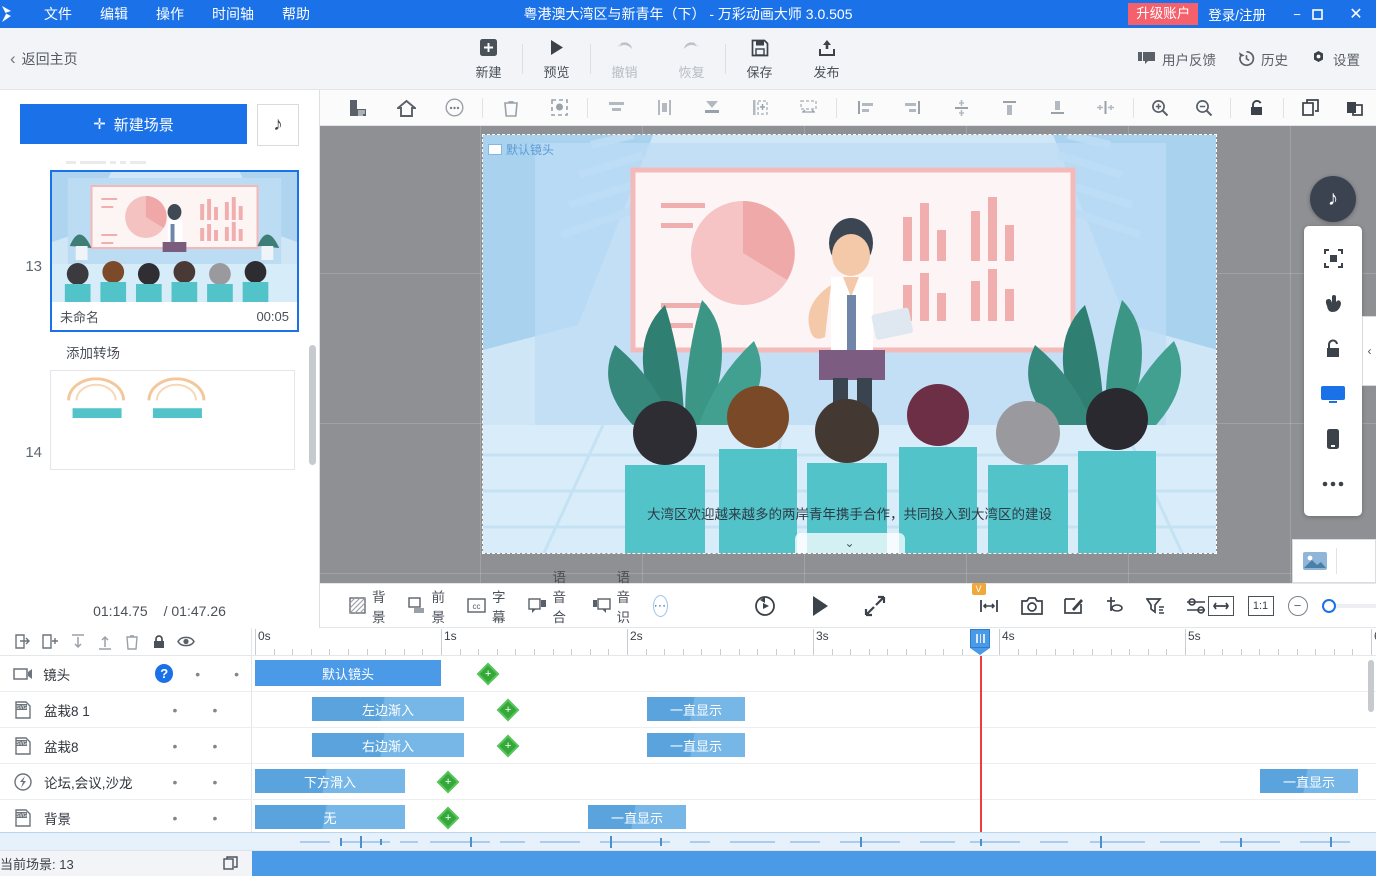 The width and height of the screenshot is (1376, 876). What do you see at coordinates (664, 108) in the screenshot?
I see `align-vertical-center-icon` at bounding box center [664, 108].